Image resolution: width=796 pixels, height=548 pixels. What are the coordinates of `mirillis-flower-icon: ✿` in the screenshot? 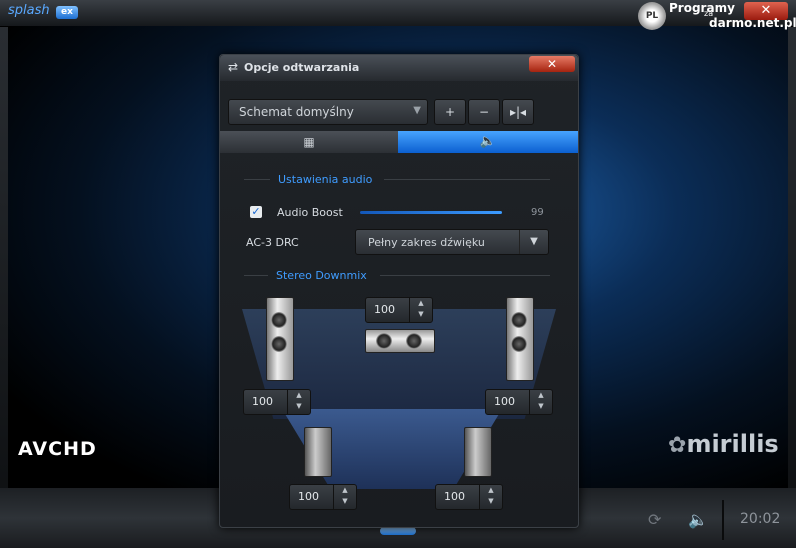 It's located at (677, 445).